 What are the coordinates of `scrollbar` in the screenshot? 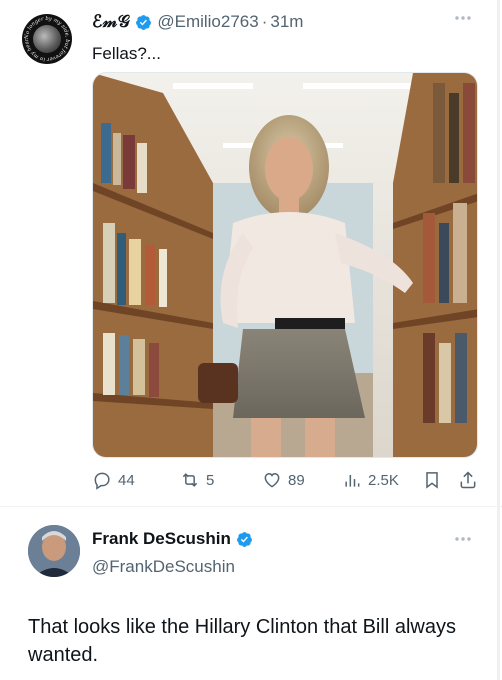 It's located at (498, 340).